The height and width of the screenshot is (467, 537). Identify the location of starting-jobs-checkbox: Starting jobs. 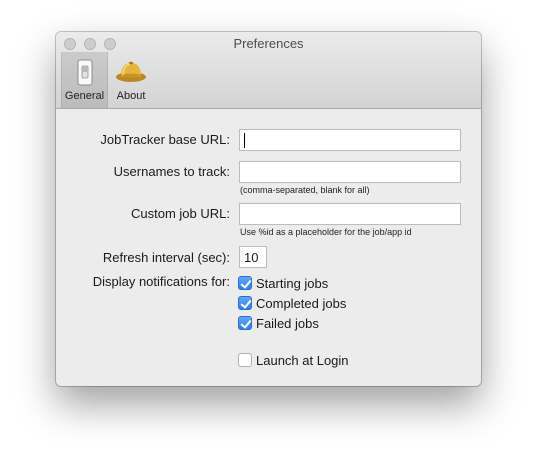
(283, 283).